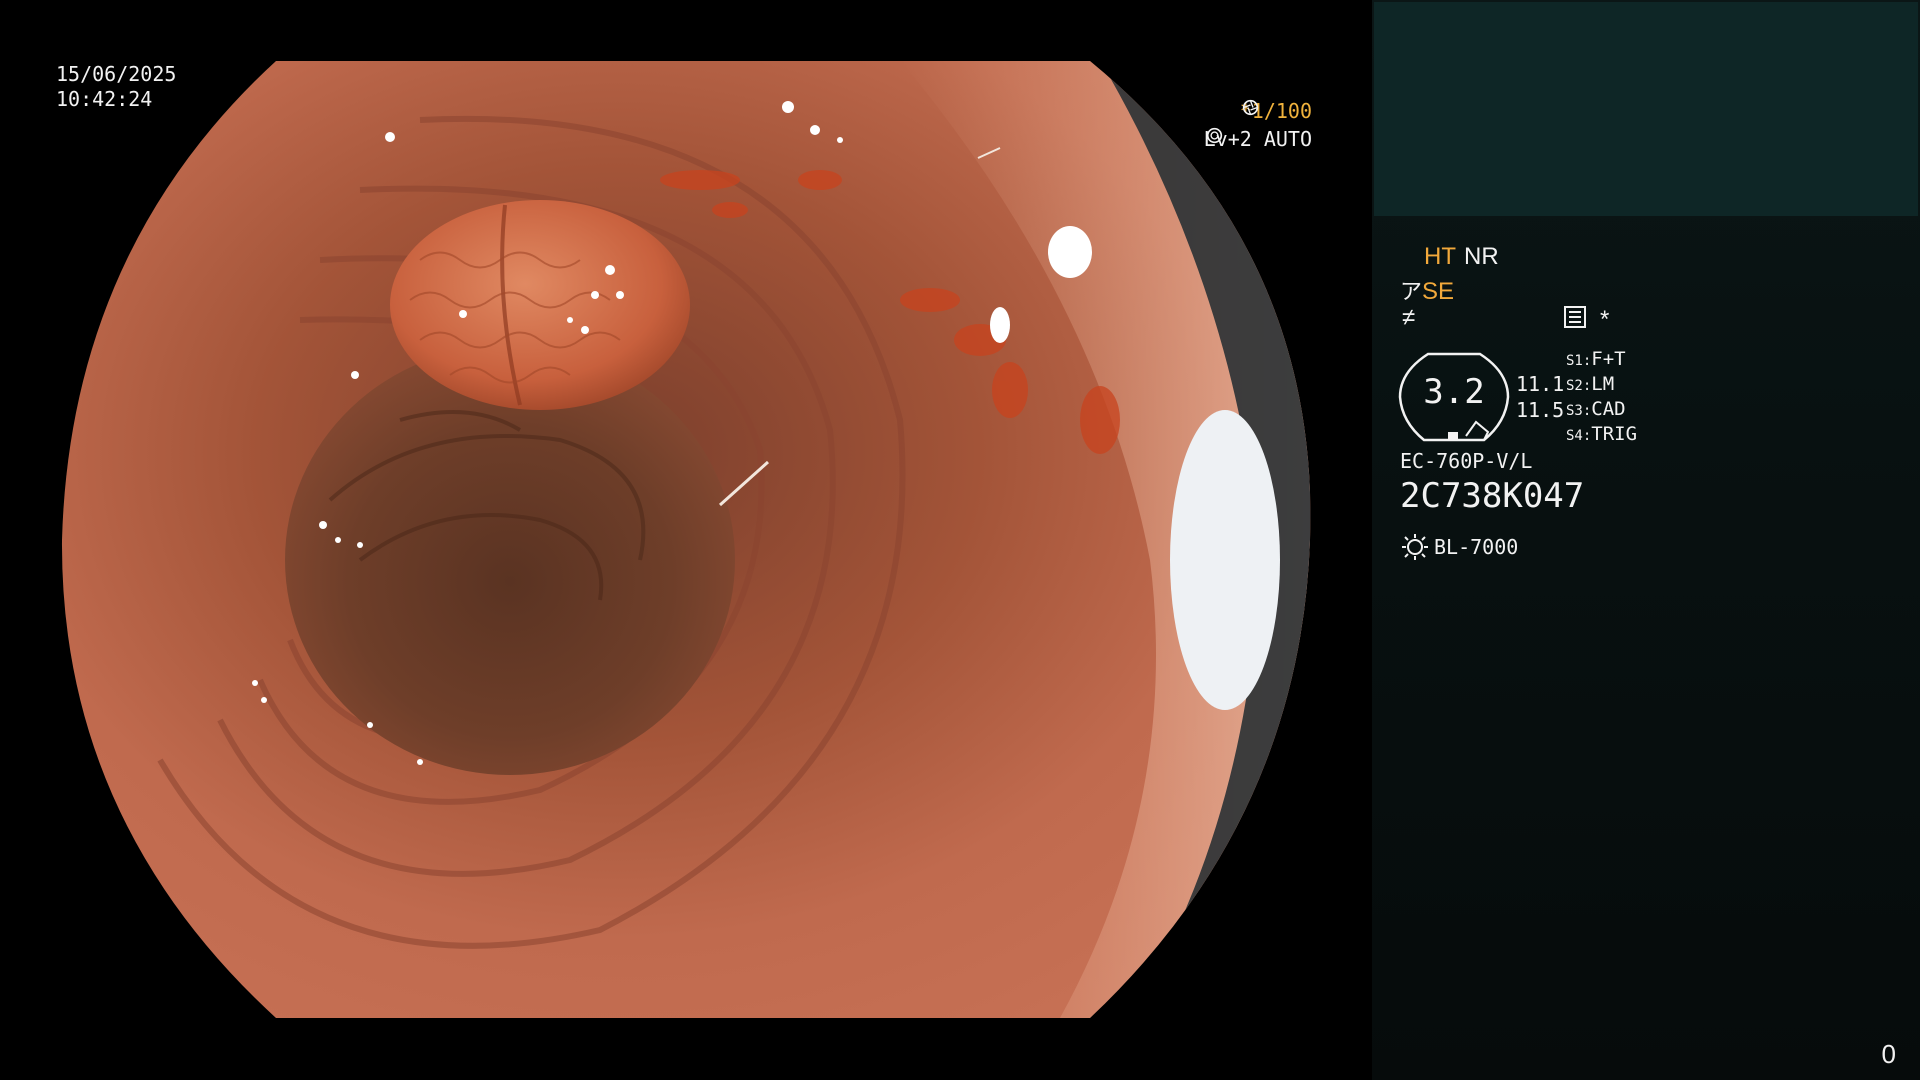 The image size is (1920, 1080). I want to click on slot-key: S3:, so click(1579, 411).